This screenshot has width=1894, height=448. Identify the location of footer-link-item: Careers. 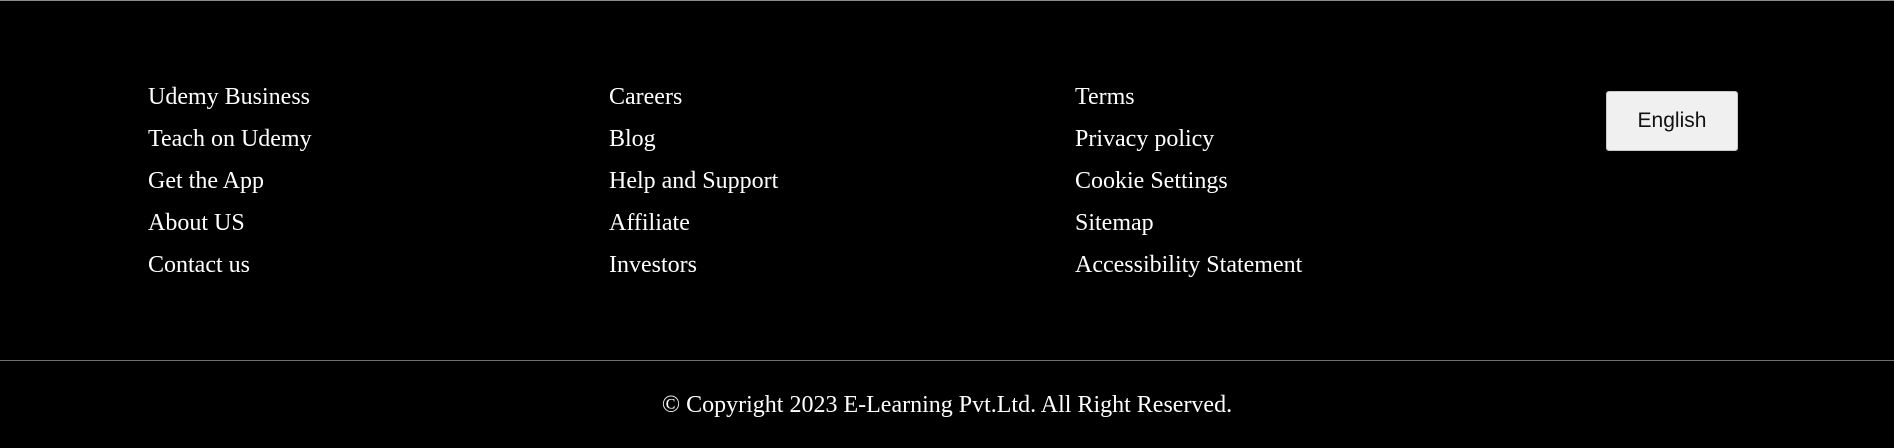
(693, 101).